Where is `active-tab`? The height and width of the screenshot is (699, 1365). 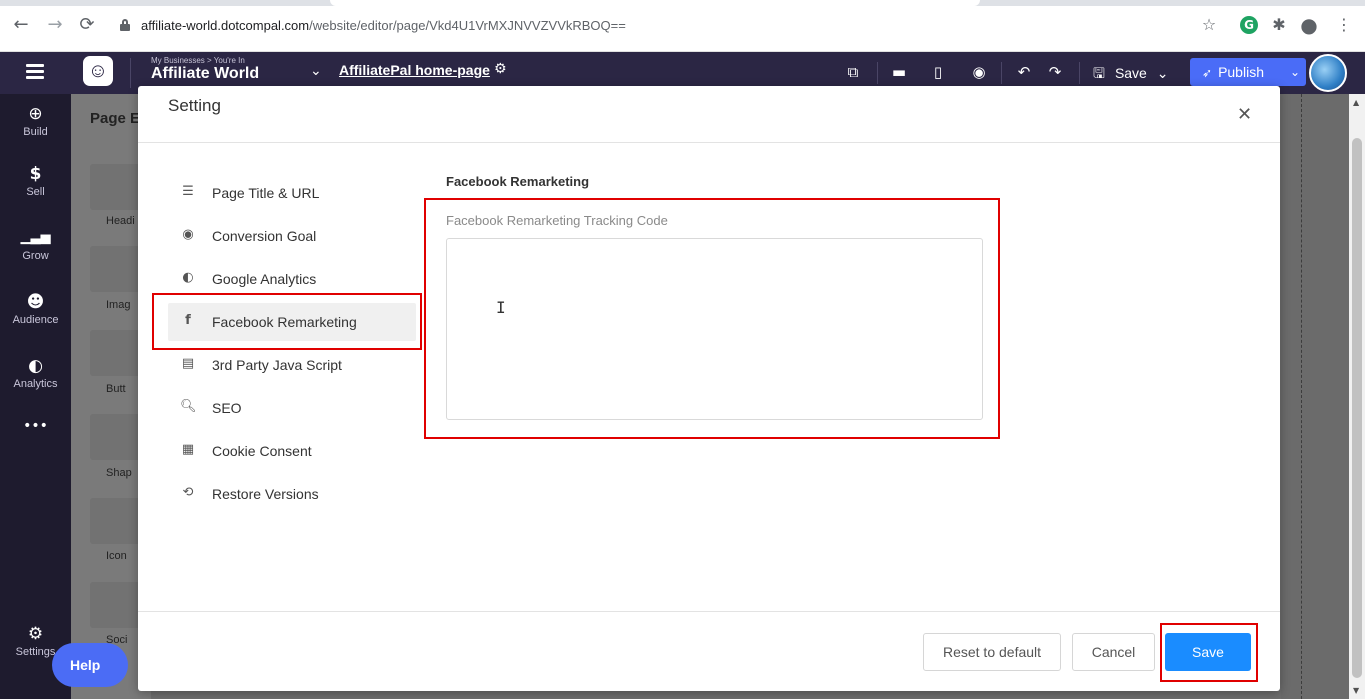 active-tab is located at coordinates (655, 3).